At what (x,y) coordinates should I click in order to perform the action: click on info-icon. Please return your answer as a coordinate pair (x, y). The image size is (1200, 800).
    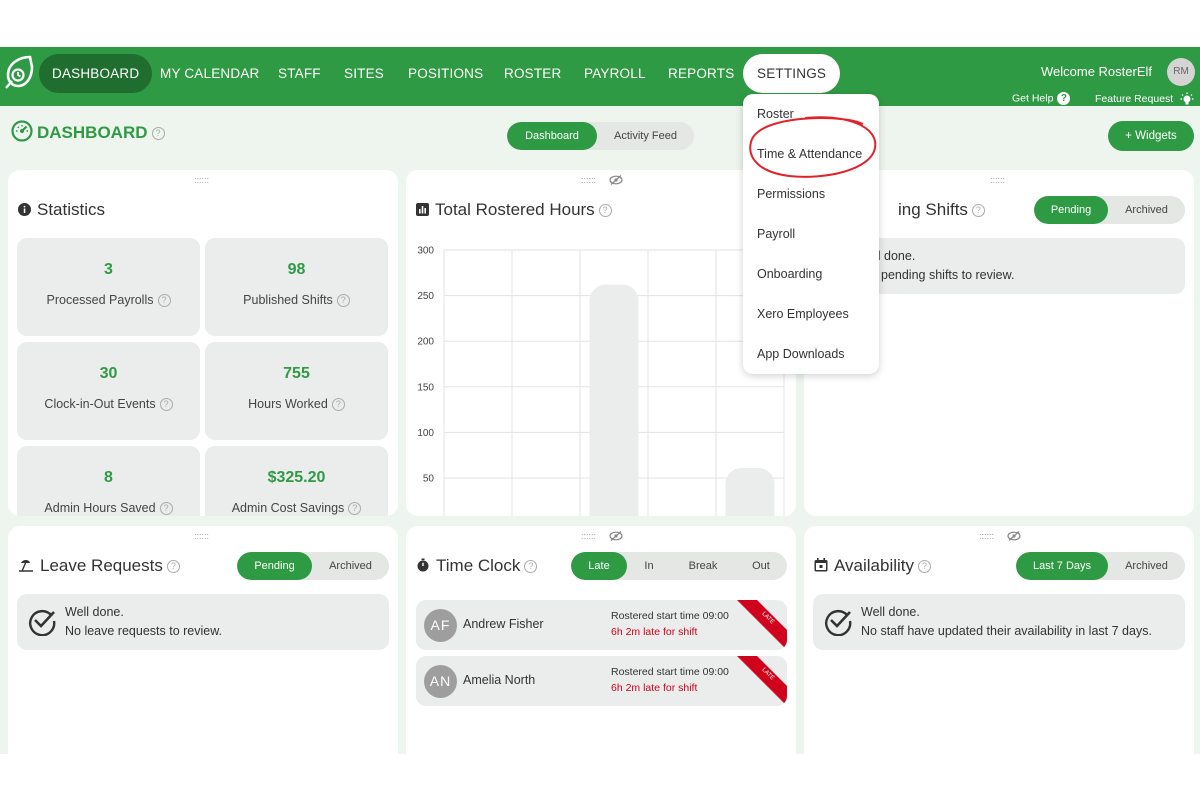
    Looking at the image, I should click on (24, 209).